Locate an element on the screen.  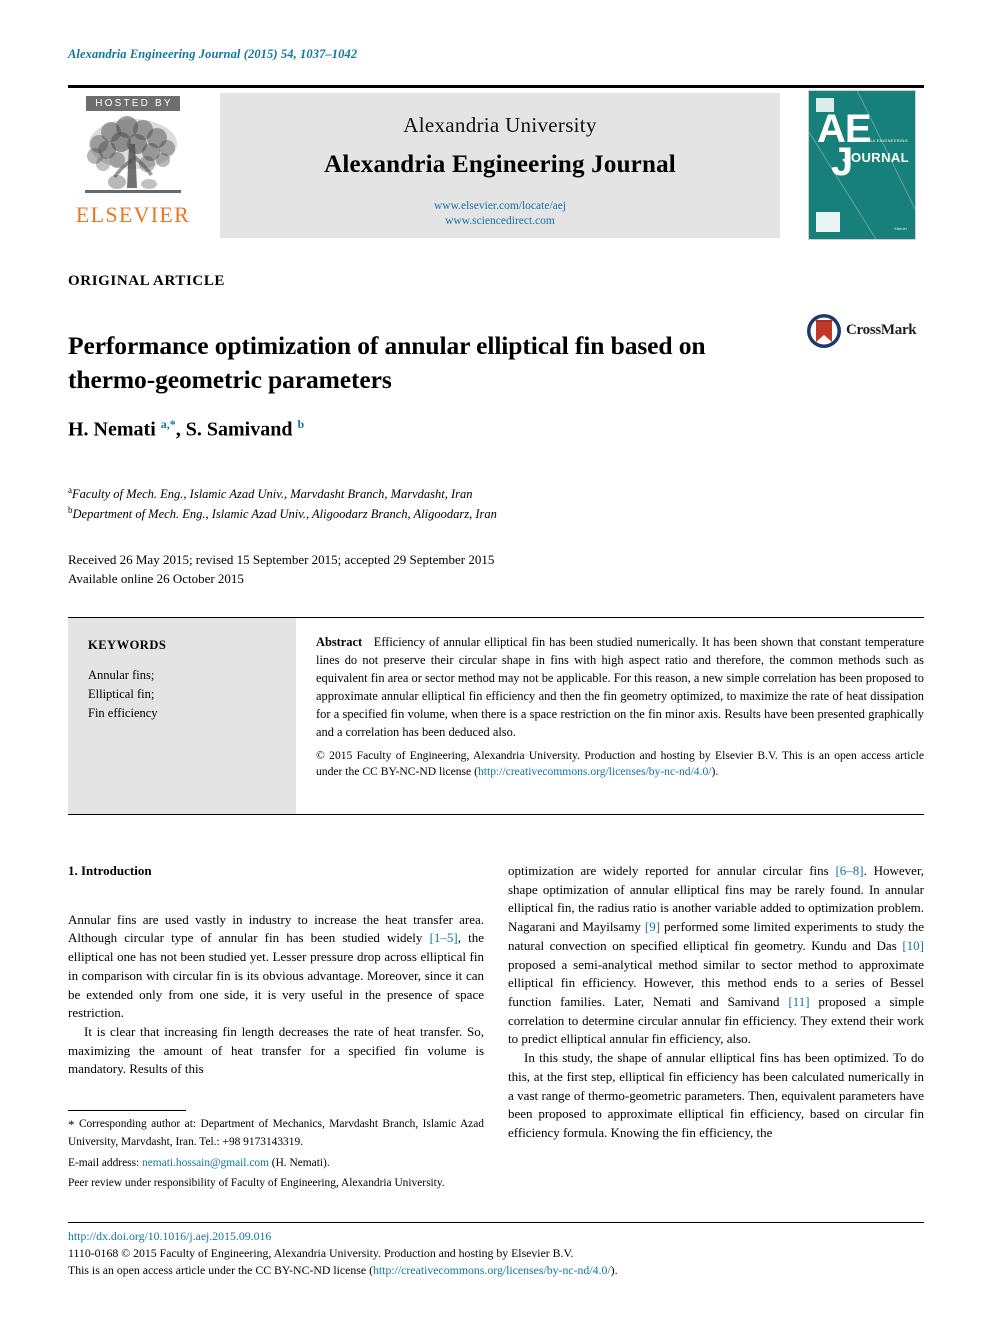
email-label: E-mail address: is located at coordinates (105, 1162).